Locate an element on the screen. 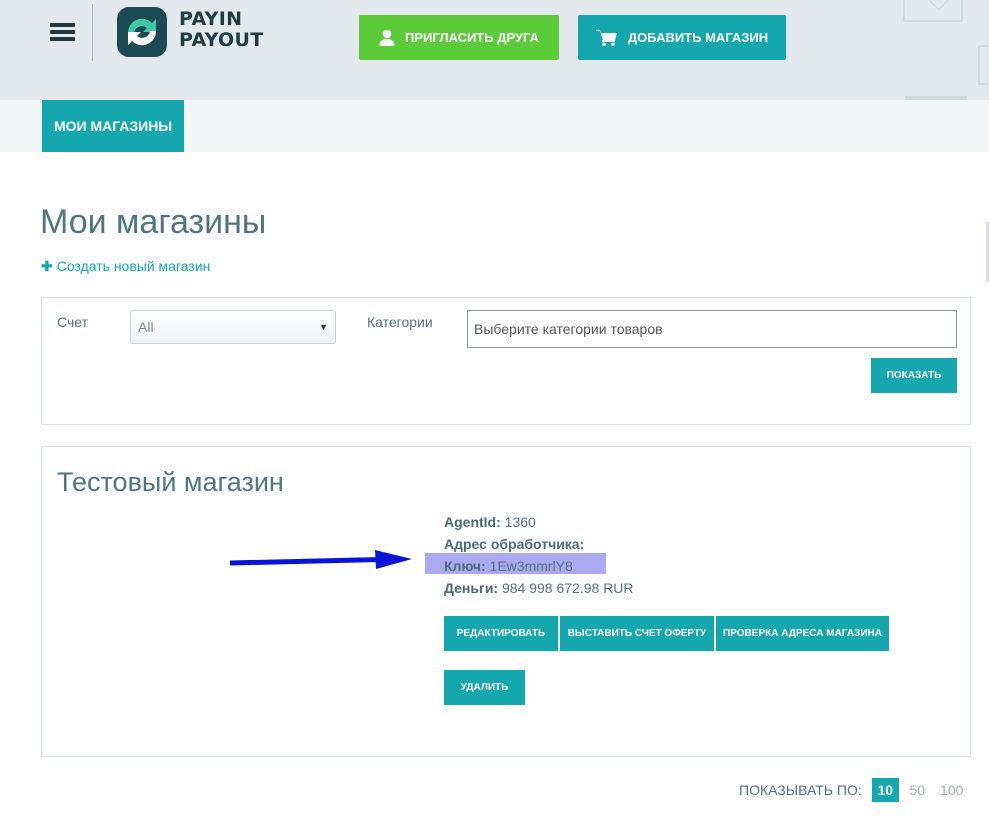 This screenshot has width=989, height=826. invite-friend-button: ПРИГЛАСИТЬ ДРУГА is located at coordinates (459, 37).